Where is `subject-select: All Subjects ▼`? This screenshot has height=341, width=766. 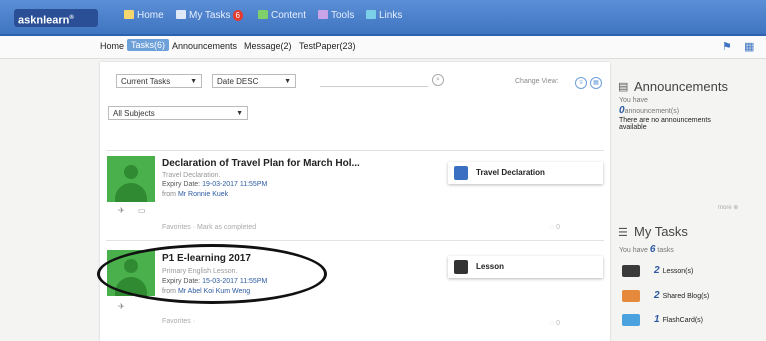
subject-select: All Subjects ▼ is located at coordinates (178, 113).